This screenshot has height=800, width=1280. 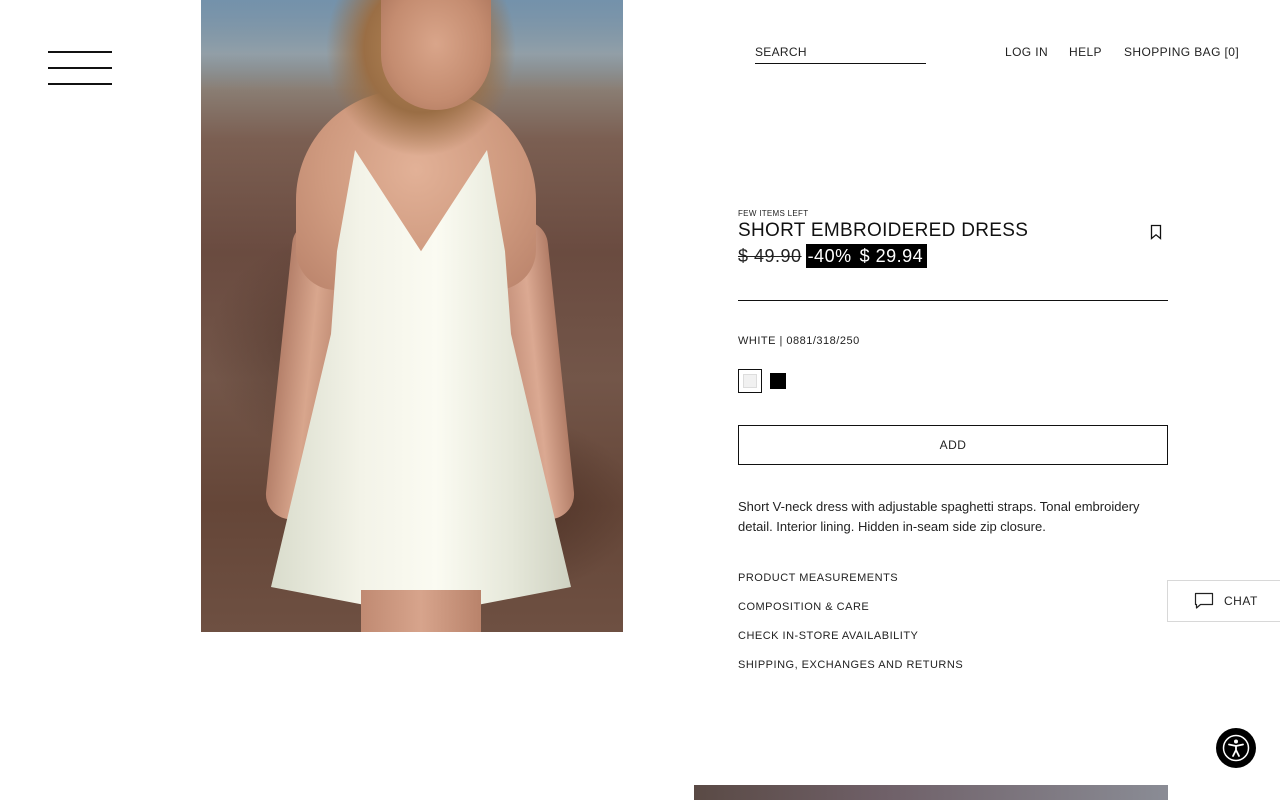 I want to click on search-label: SEARCH, so click(x=781, y=52).